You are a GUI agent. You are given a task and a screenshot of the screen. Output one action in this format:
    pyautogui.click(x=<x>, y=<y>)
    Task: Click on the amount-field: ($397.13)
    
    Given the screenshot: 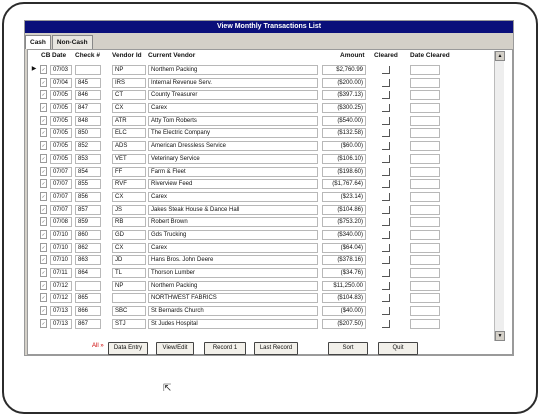 What is the action you would take?
    pyautogui.click(x=344, y=95)
    